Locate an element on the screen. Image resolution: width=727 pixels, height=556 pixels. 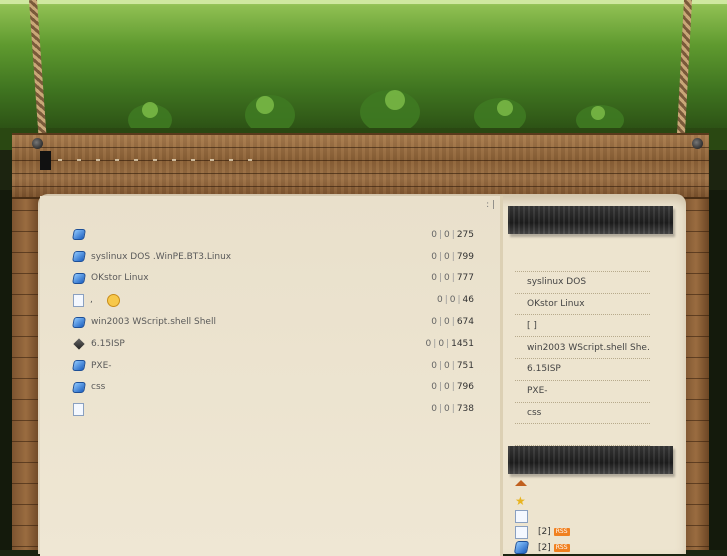
post-title-link: 6.15ISP is located at coordinates (108, 344).